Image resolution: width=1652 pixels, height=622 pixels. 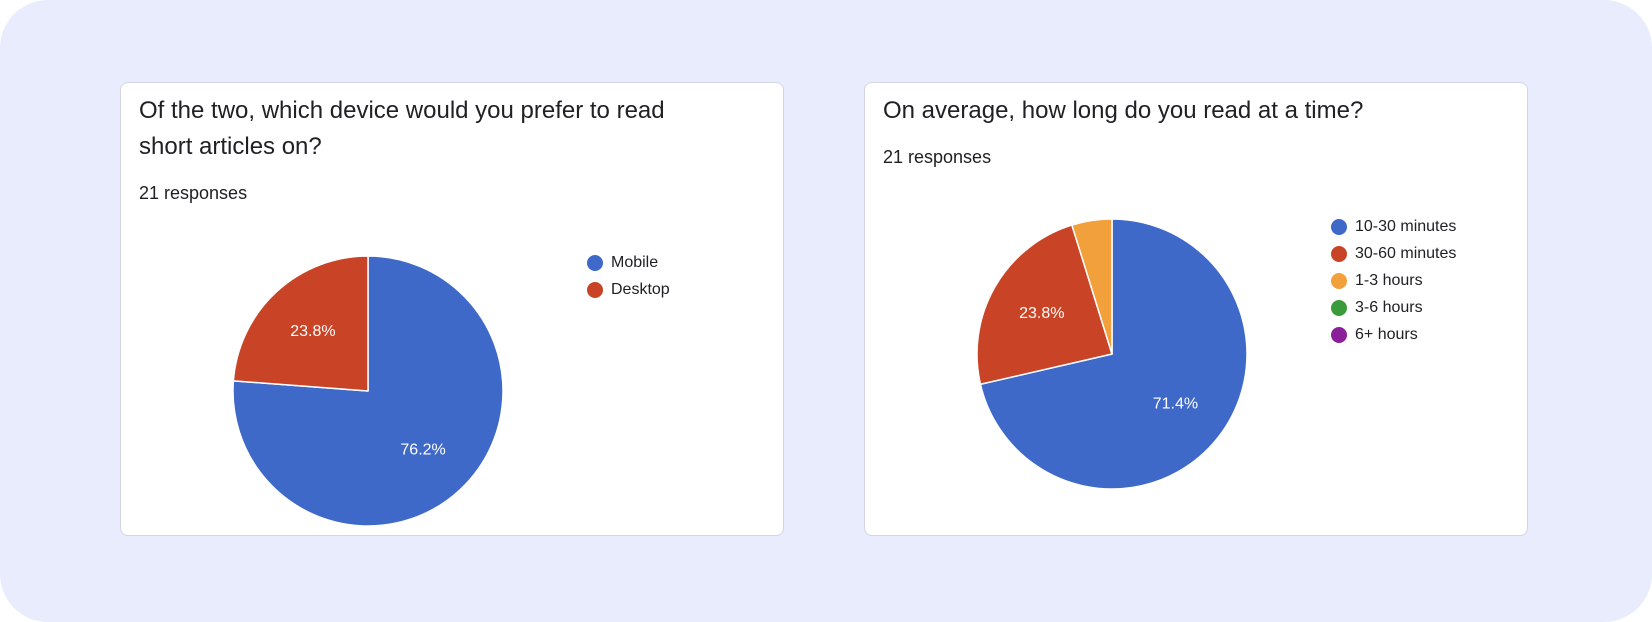 What do you see at coordinates (634, 262) in the screenshot?
I see `legend-label: Mobile` at bounding box center [634, 262].